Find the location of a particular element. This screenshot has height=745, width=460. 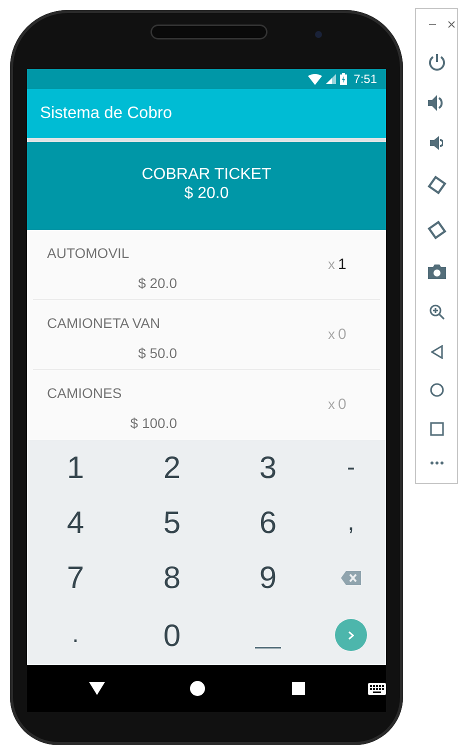

close-icon is located at coordinates (451, 24).